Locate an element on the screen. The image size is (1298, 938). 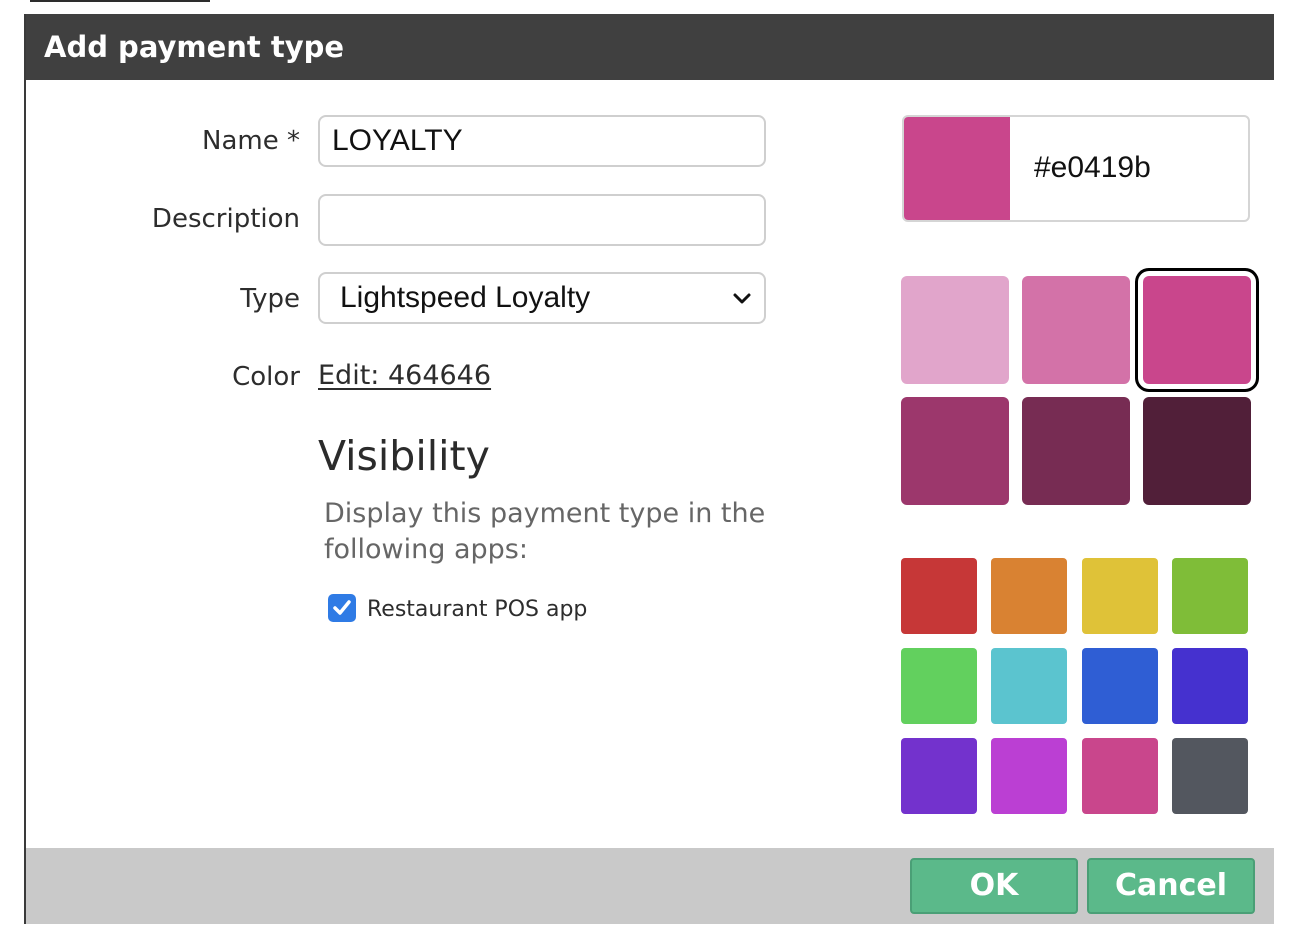
color-hex-value: #e0419b is located at coordinates (1092, 167).